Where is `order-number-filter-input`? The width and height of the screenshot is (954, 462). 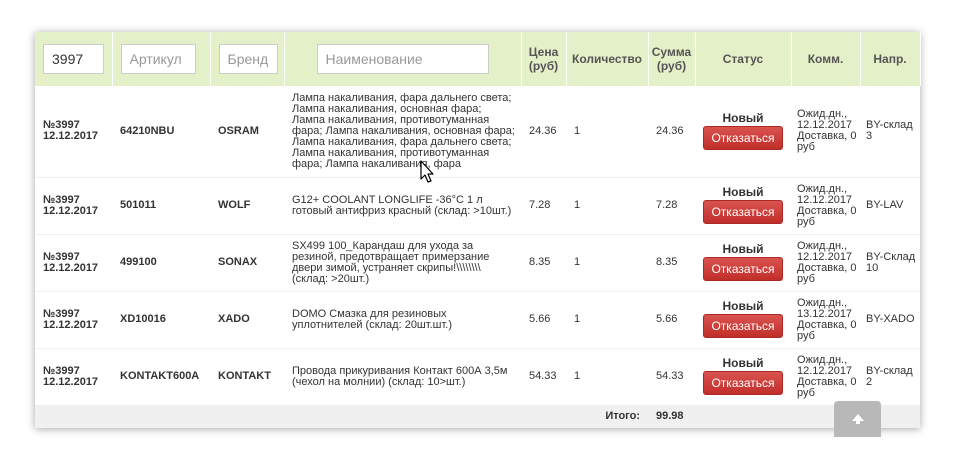 order-number-filter-input is located at coordinates (73, 59).